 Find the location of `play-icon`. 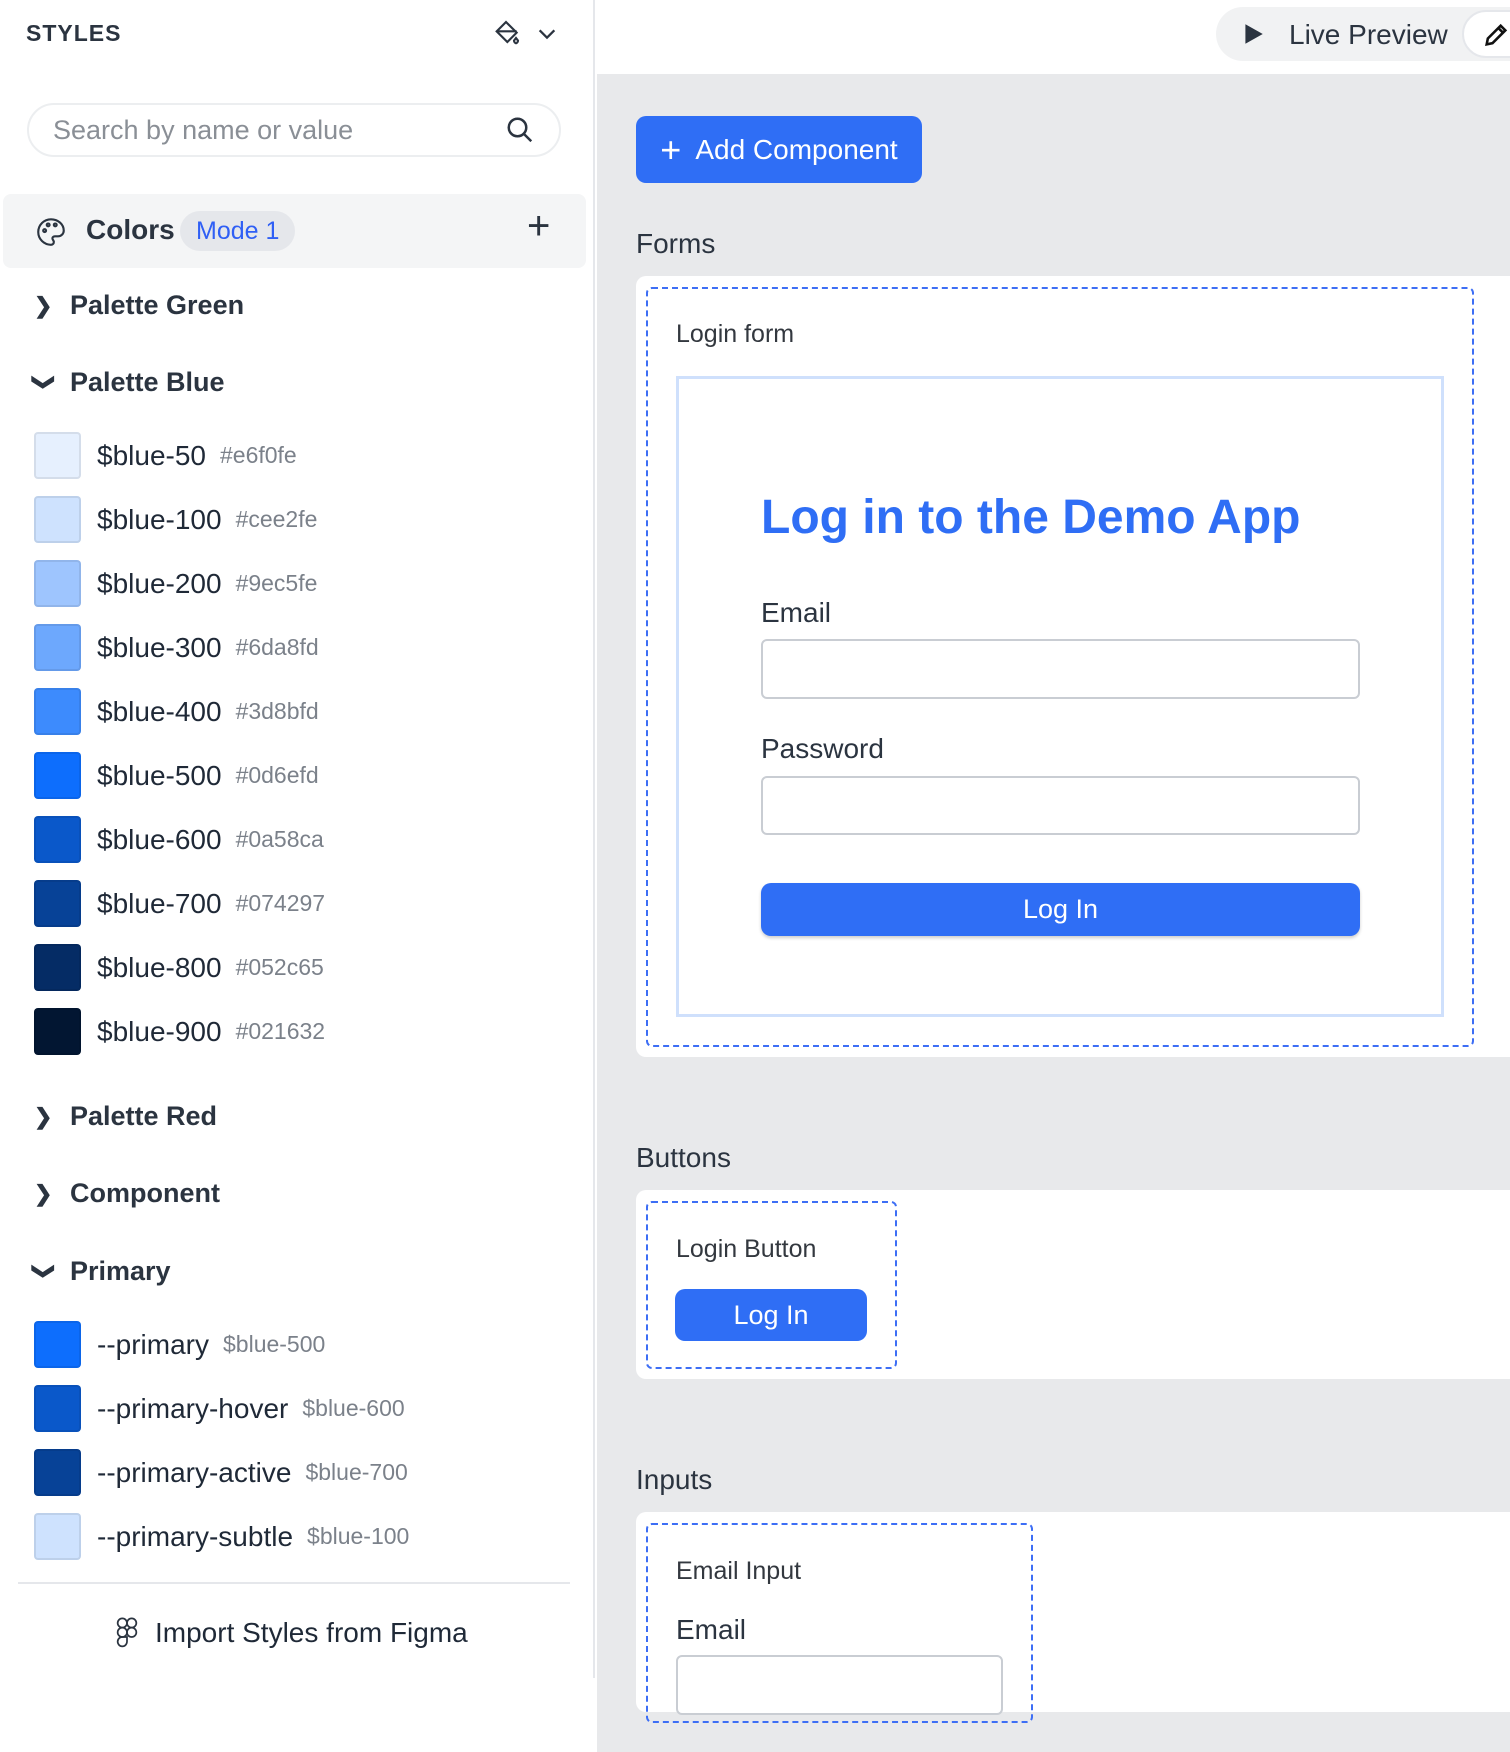

play-icon is located at coordinates (1254, 34).